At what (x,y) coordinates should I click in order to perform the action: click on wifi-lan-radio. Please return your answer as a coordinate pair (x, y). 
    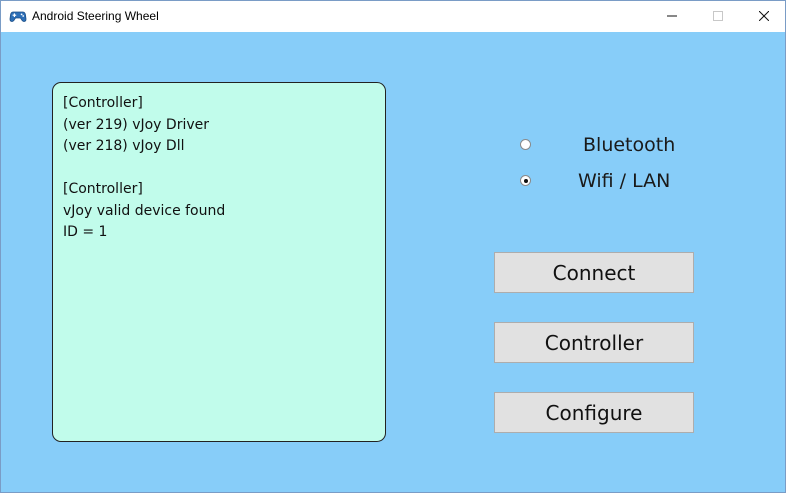
    Looking at the image, I should click on (525, 180).